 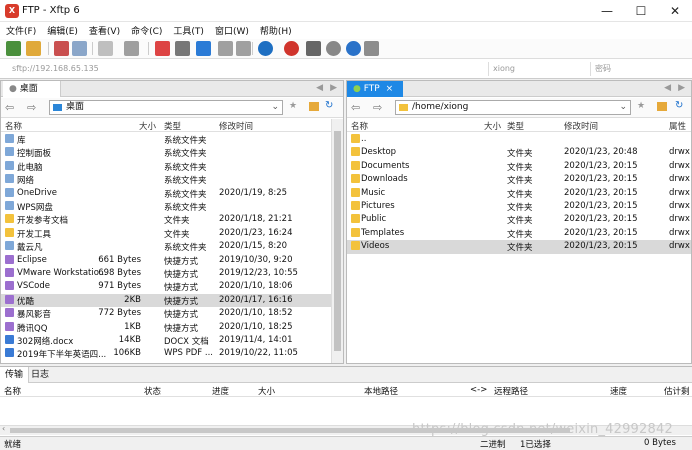 I want to click on tab-desktop: ● 桌面, so click(x=32, y=89).